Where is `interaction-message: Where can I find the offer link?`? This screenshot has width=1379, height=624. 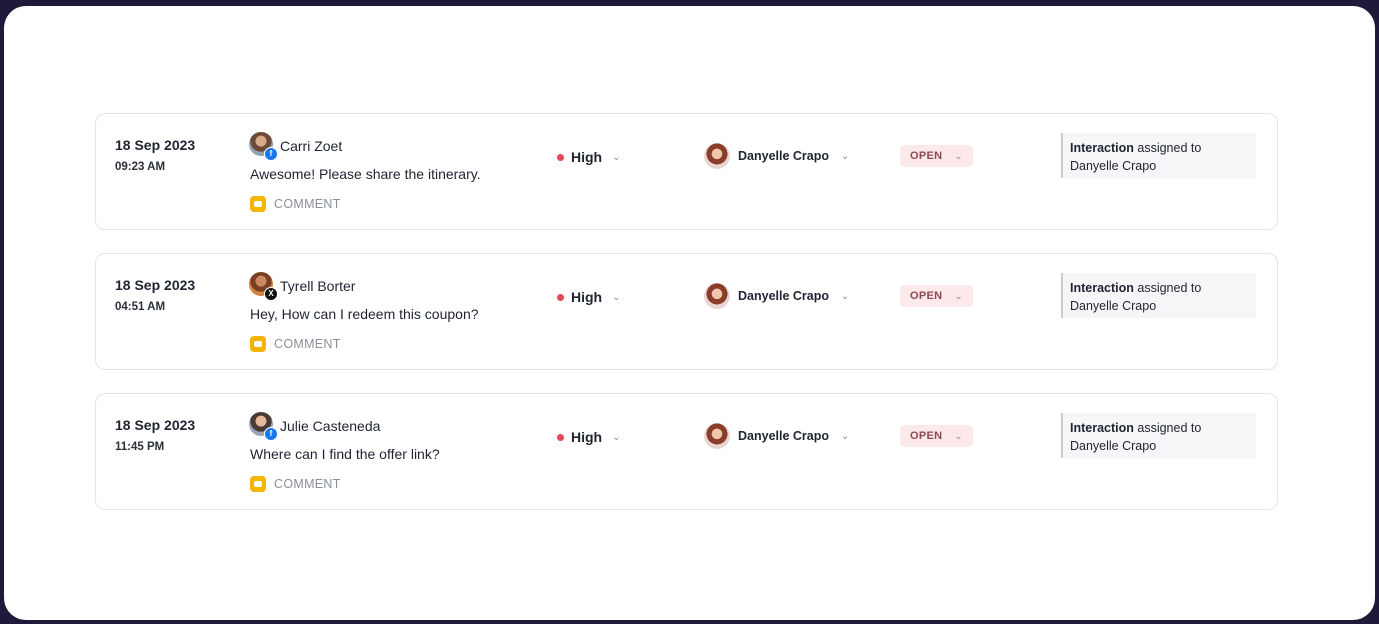
interaction-message: Where can I find the offer link? is located at coordinates (345, 454).